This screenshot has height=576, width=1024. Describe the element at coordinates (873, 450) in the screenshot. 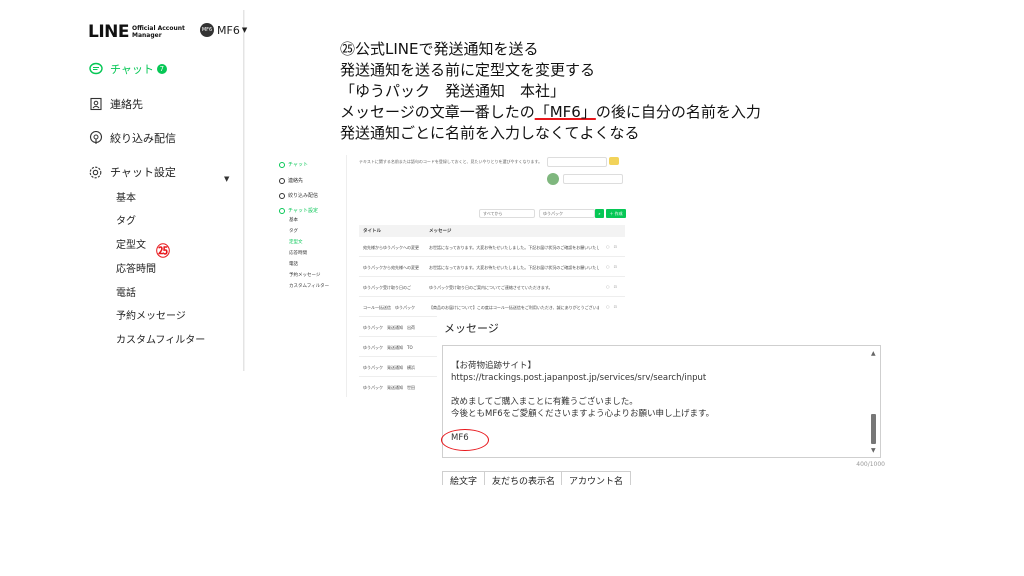

I see `scroll-down-icon: ▼` at that location.